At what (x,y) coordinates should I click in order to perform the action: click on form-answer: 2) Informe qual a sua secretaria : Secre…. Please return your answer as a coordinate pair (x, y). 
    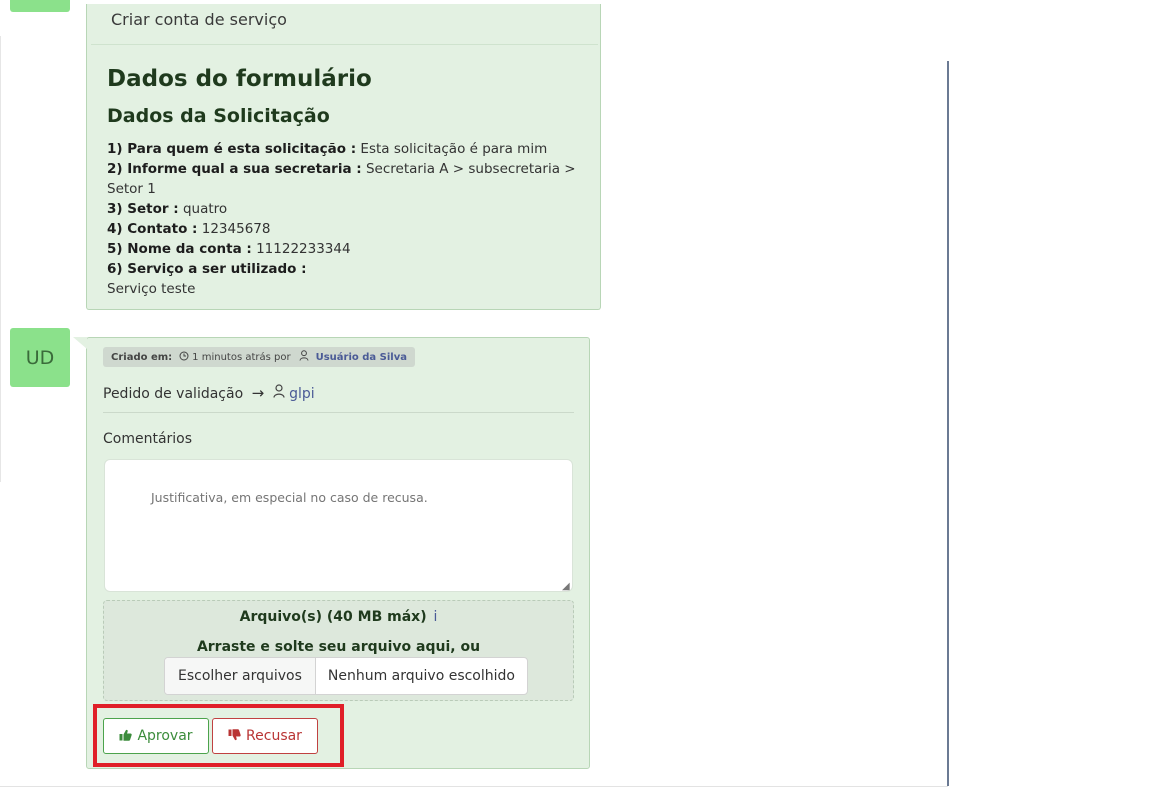
    Looking at the image, I should click on (341, 179).